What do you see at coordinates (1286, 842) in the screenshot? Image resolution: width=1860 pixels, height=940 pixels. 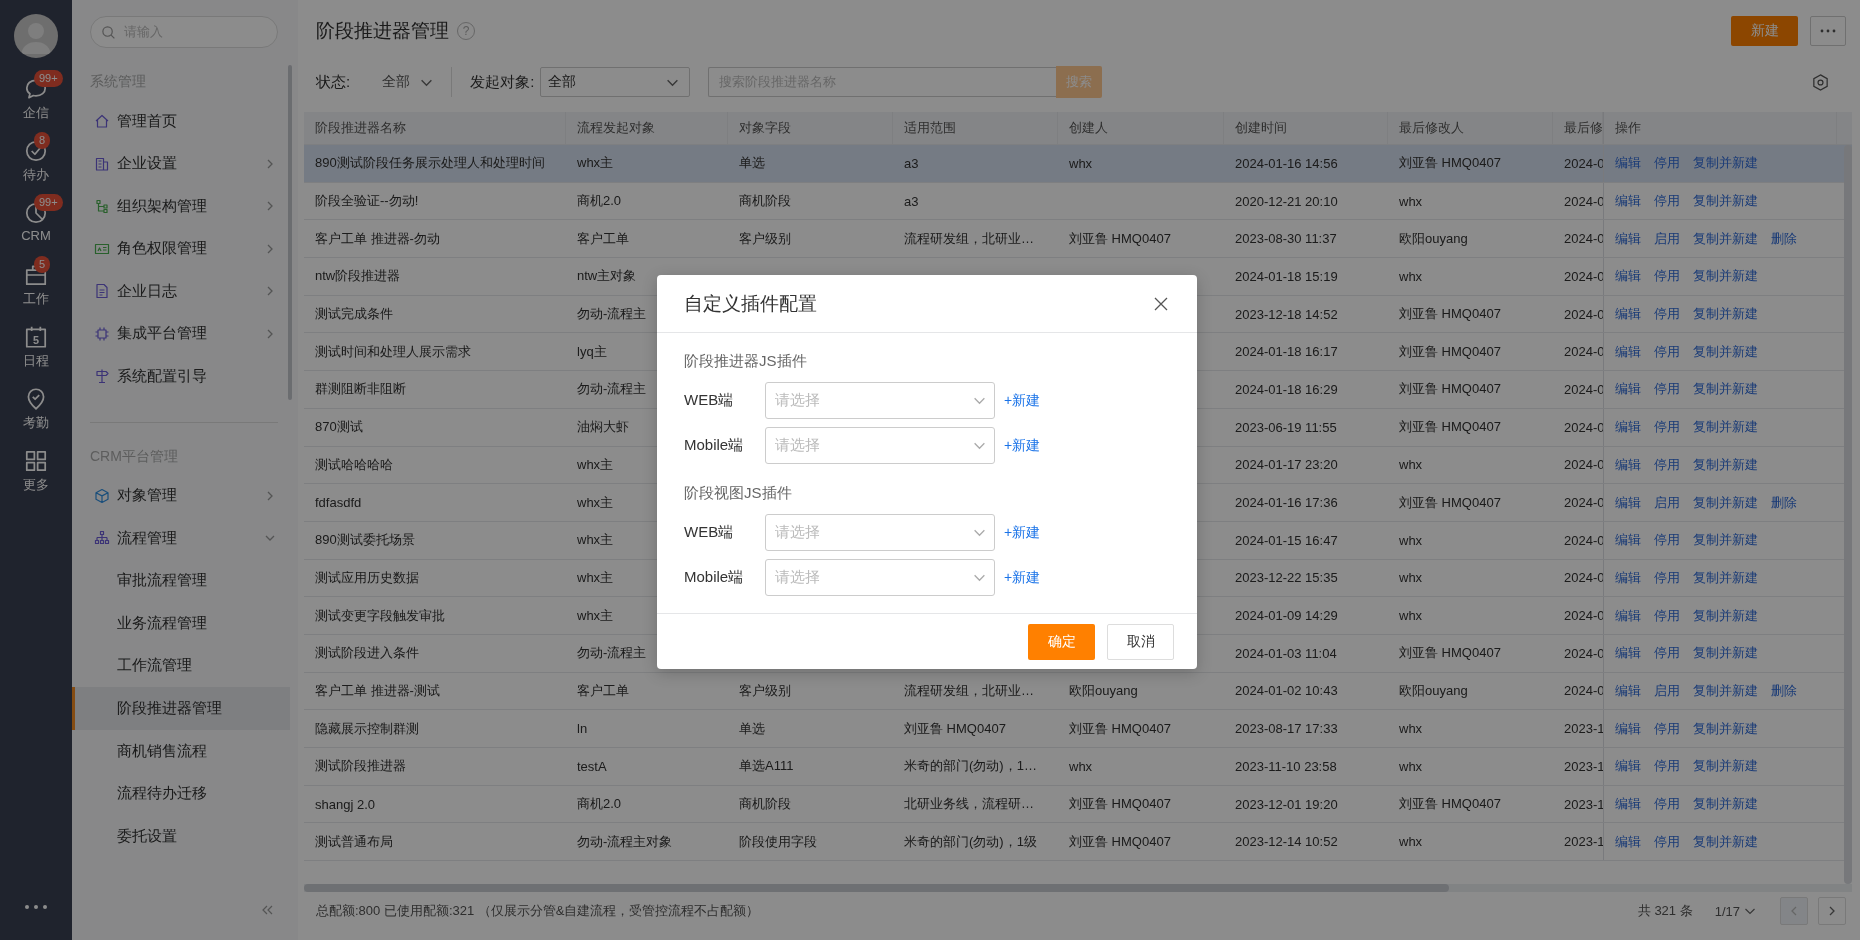 I see `table-cell-text: 2023-12-14 10:52` at bounding box center [1286, 842].